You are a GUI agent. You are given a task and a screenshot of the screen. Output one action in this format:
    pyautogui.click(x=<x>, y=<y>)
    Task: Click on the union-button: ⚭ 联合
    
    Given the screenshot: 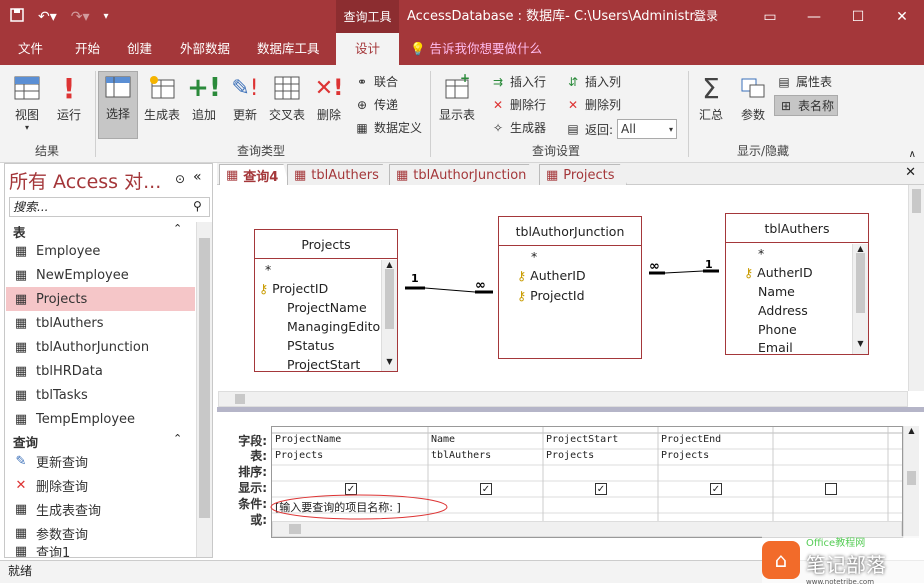 What is the action you would take?
    pyautogui.click(x=376, y=81)
    